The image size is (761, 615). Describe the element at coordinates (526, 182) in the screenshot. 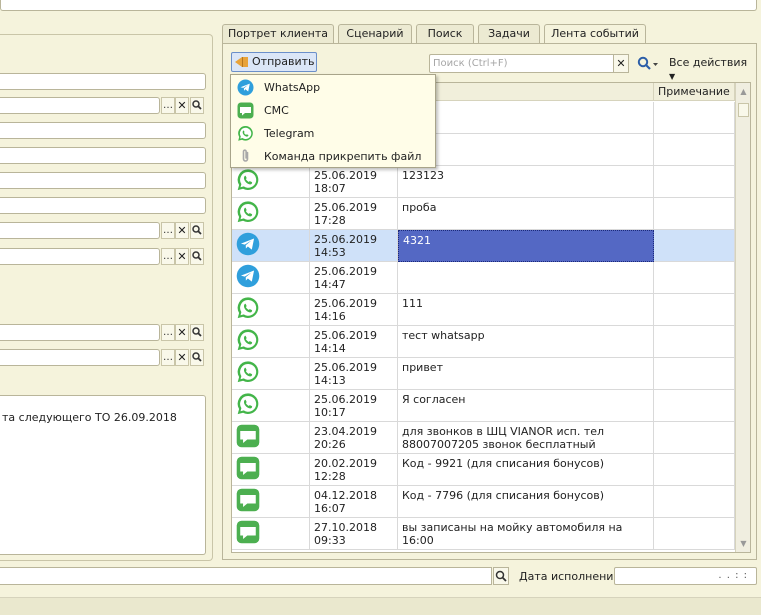

I see `text-cell: 123123` at that location.